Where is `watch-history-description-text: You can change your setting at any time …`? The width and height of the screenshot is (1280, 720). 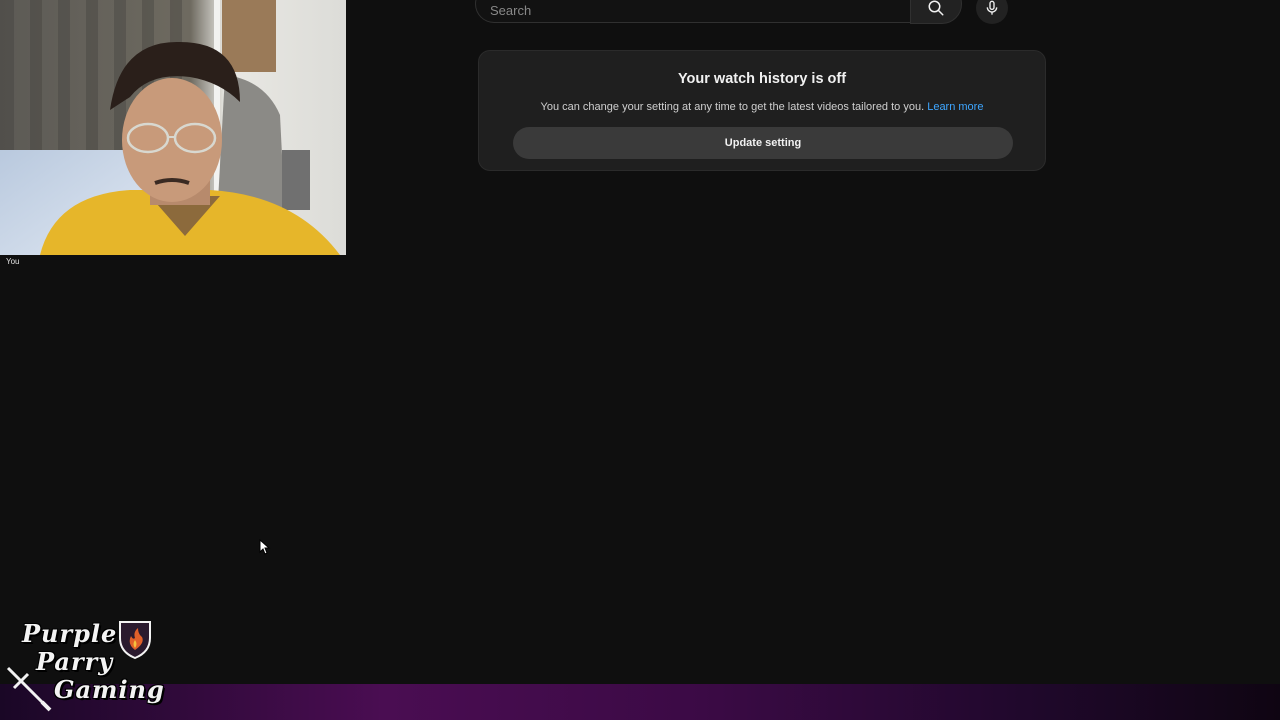 watch-history-description-text: You can change your setting at any time … is located at coordinates (732, 107).